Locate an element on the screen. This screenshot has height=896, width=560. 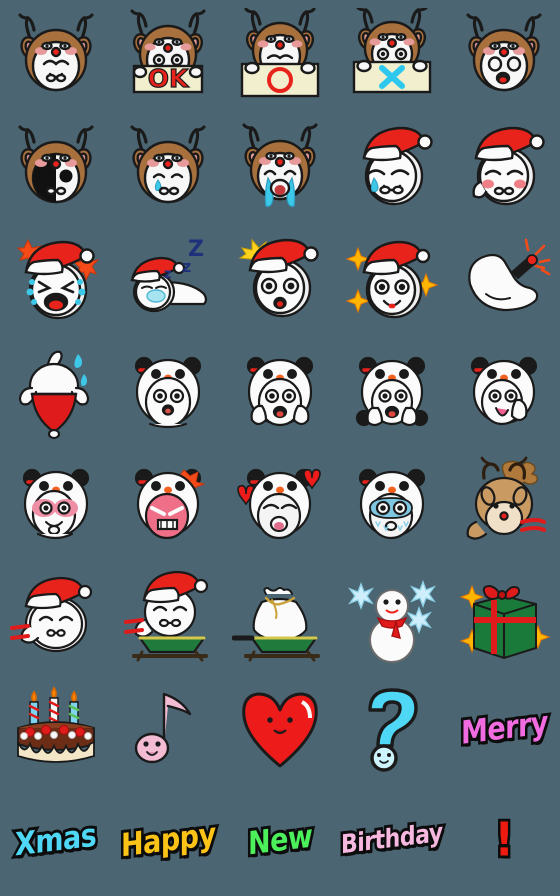
reindeer-hood-crying-face is located at coordinates (280, 168).